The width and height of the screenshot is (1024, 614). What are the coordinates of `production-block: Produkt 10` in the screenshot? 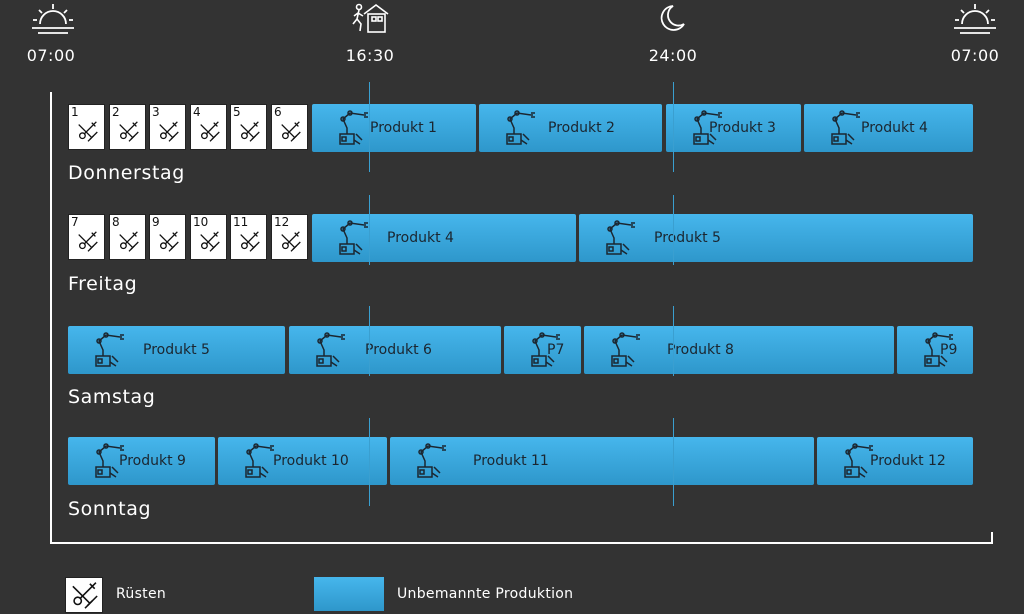 It's located at (302, 461).